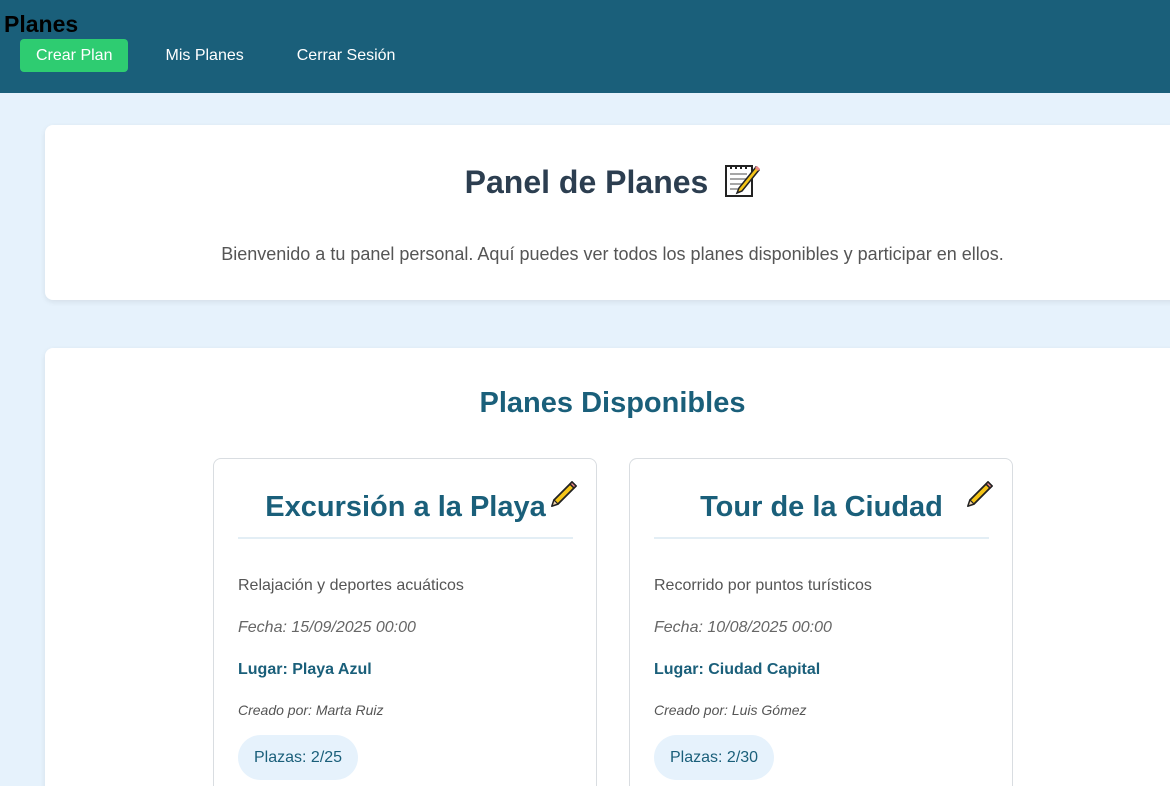  I want to click on plan-creator: Creado por: Luis Gómez, so click(730, 710).